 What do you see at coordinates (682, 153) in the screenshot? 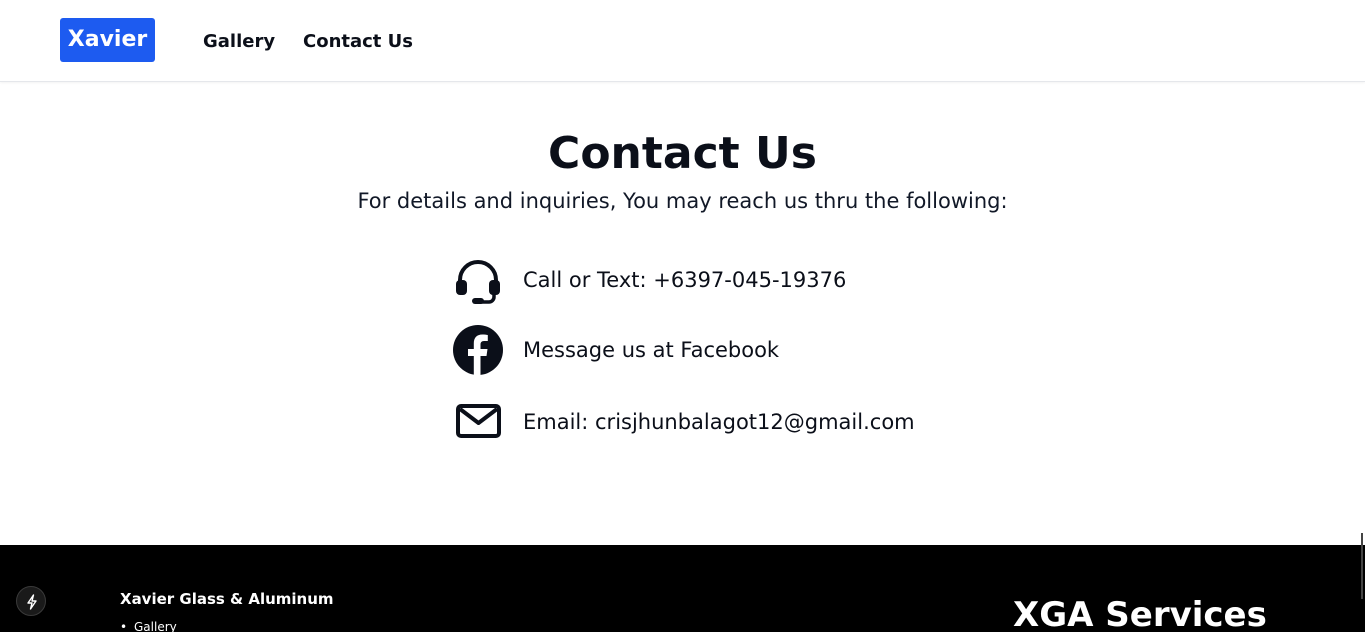
I see `page-title: Contact Us` at bounding box center [682, 153].